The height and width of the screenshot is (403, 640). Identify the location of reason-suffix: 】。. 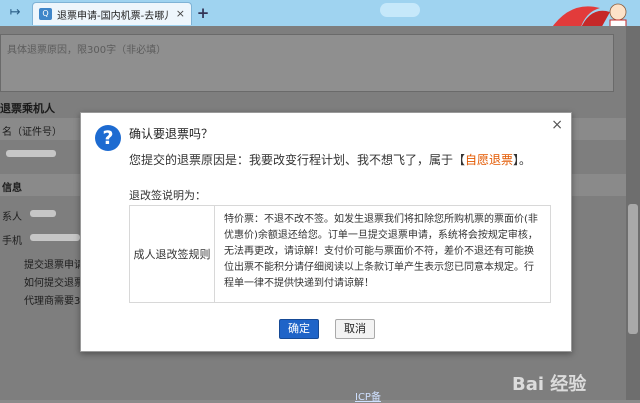
(522, 160).